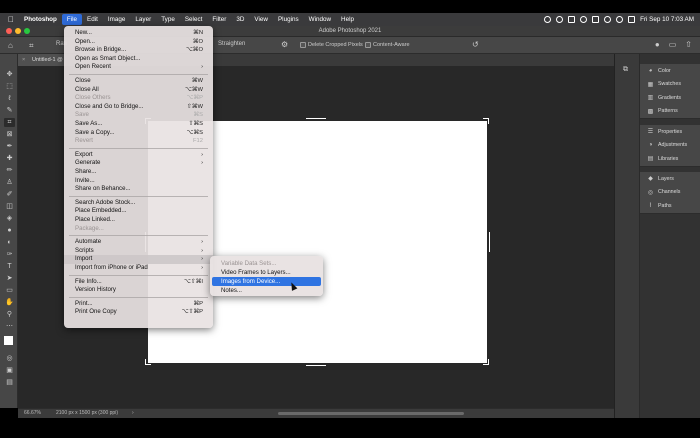 The height and width of the screenshot is (438, 700). Describe the element at coordinates (31, 46) in the screenshot. I see `crop-tool-preset-icon: ⌗` at that location.